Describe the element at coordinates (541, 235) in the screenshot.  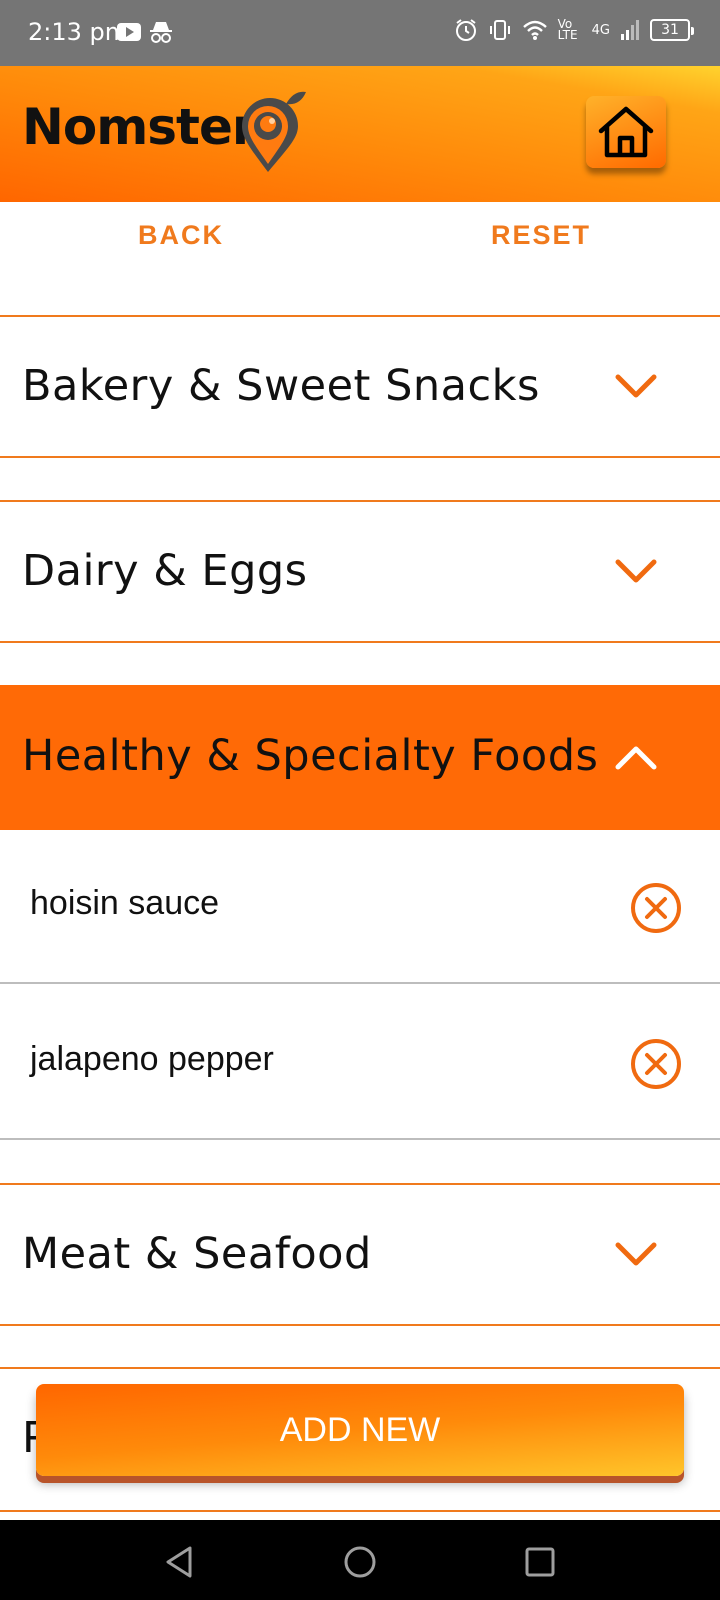
I see `reset-button: RESET` at that location.